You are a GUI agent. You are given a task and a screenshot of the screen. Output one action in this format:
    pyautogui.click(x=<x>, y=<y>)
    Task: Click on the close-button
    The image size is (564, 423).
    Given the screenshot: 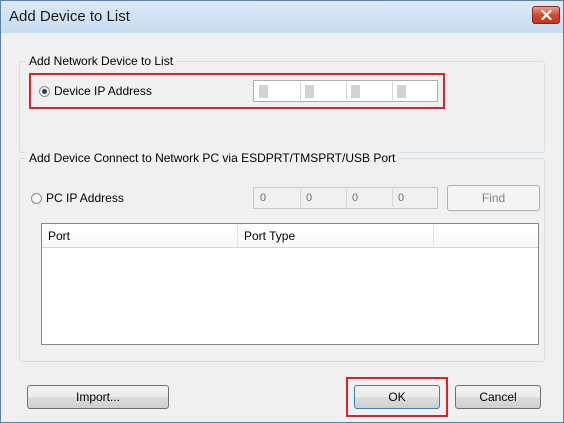 What is the action you would take?
    pyautogui.click(x=546, y=15)
    